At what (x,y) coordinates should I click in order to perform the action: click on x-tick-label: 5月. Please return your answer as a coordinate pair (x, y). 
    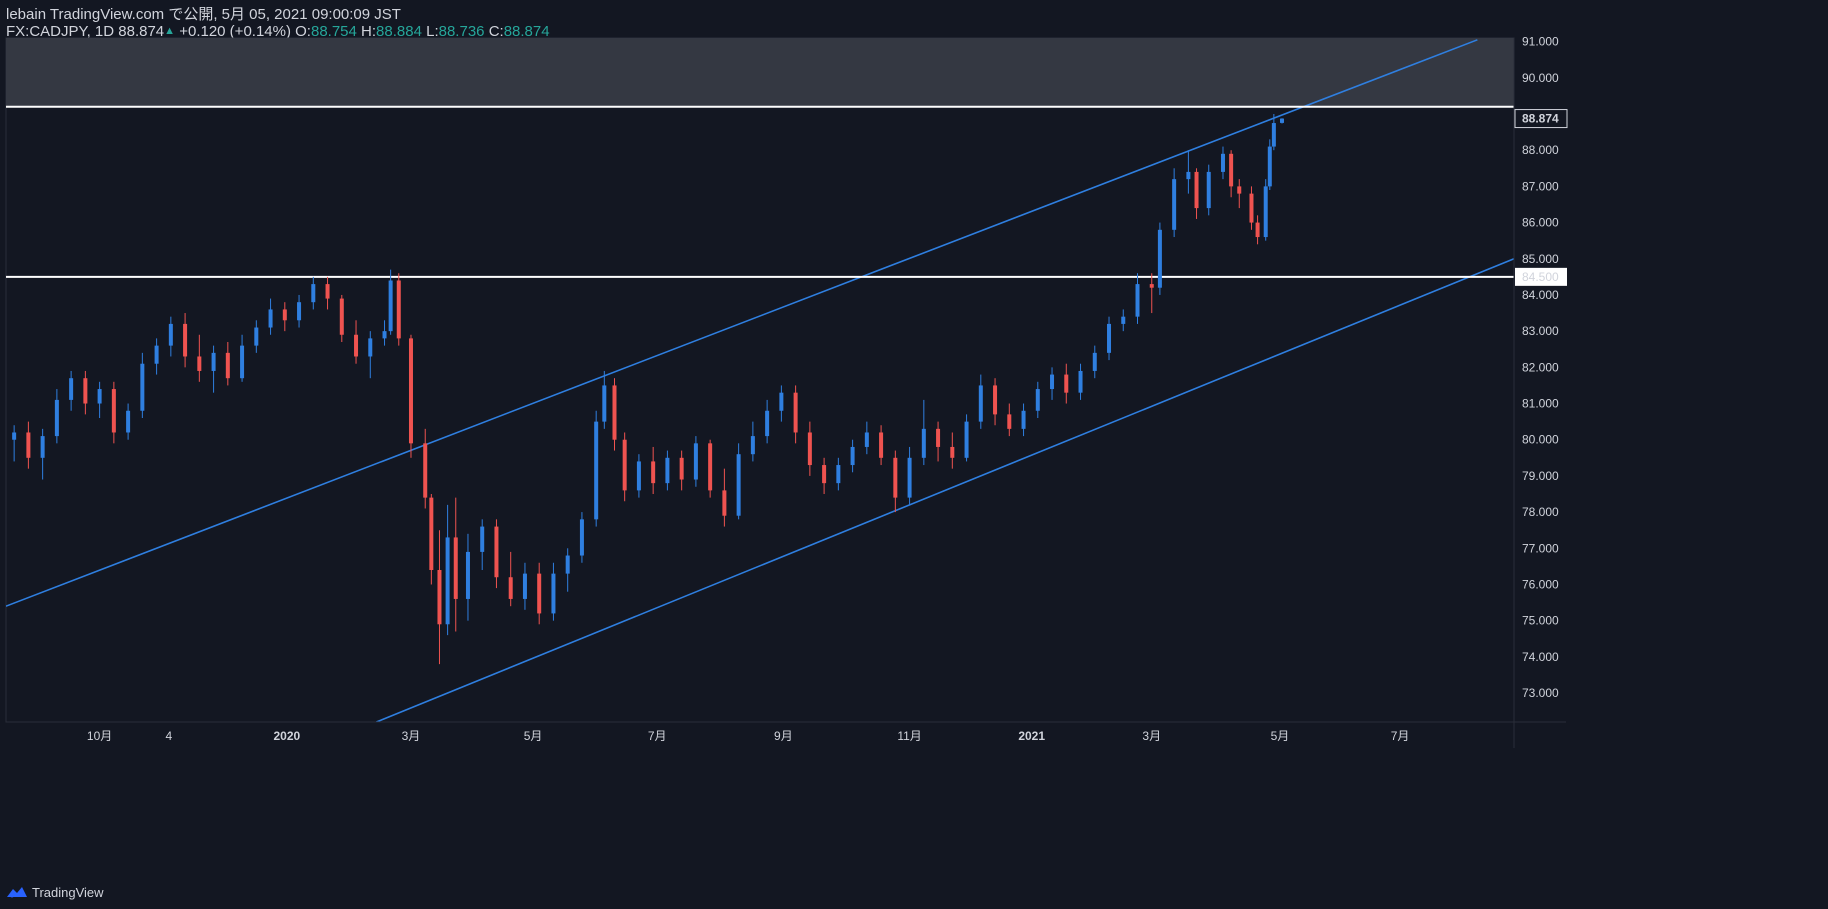
    Looking at the image, I should click on (1280, 736).